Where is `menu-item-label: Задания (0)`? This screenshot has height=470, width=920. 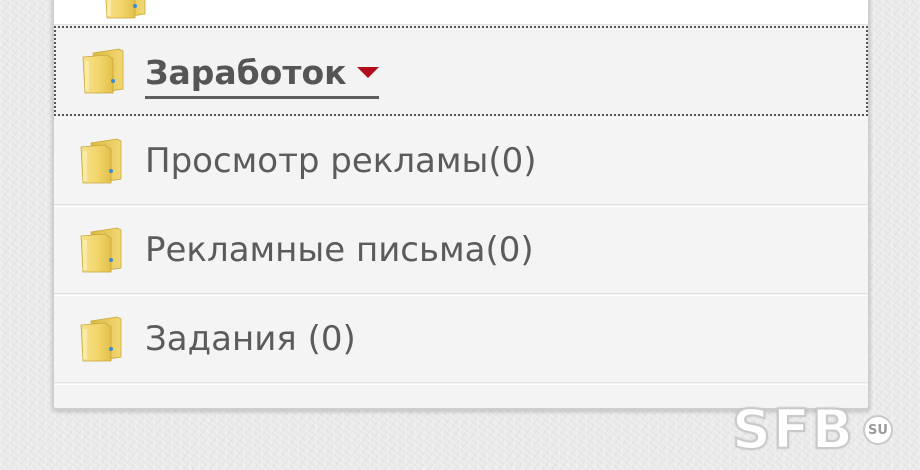 menu-item-label: Задания (0) is located at coordinates (250, 338).